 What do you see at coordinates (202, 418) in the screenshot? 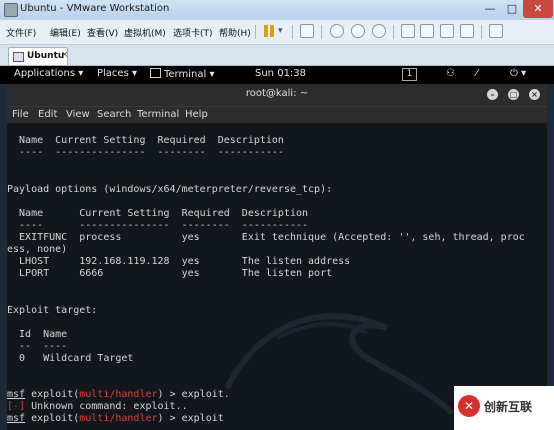
I see `command-text: exploit` at bounding box center [202, 418].